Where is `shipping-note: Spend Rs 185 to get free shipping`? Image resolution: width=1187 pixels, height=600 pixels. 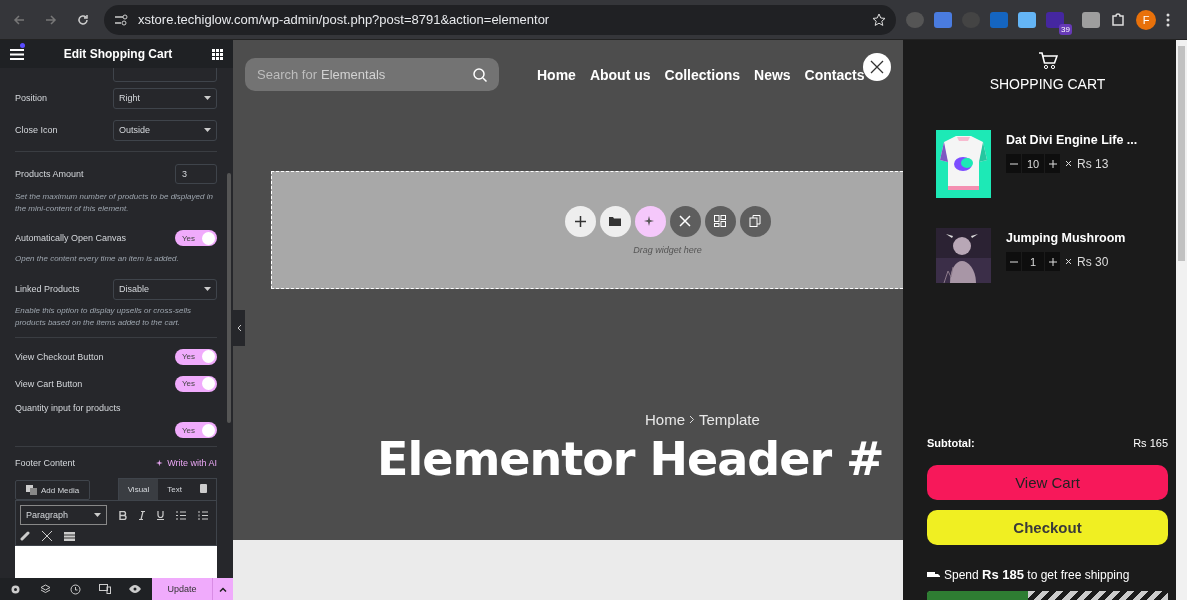
shipping-note: Spend Rs 185 to get free shipping is located at coordinates (1037, 574).